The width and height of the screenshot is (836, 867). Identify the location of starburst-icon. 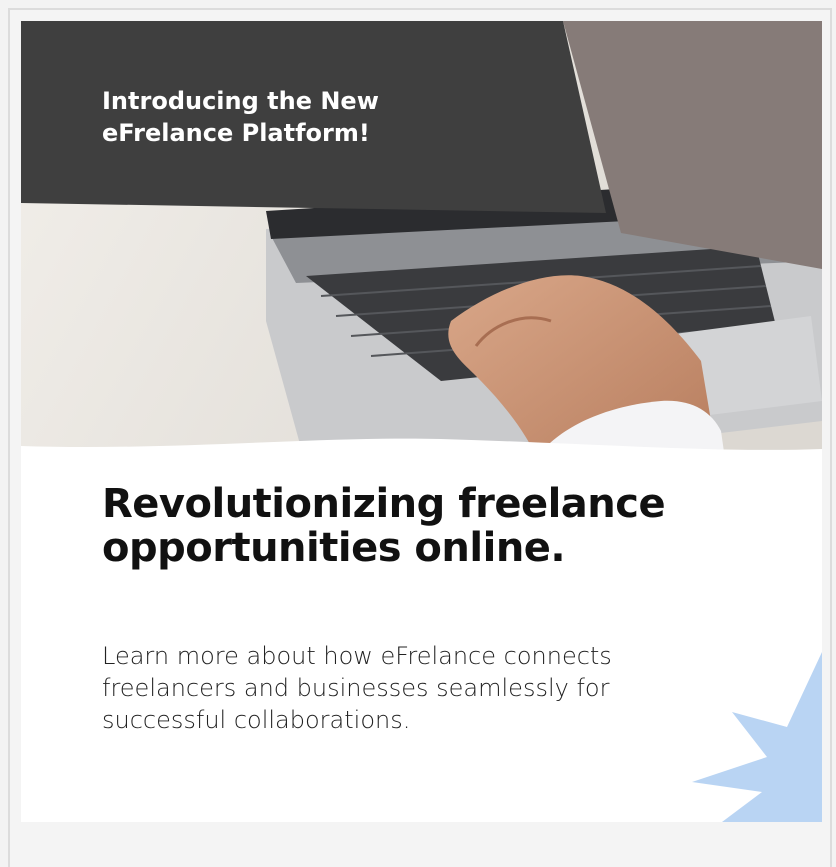
(757, 737).